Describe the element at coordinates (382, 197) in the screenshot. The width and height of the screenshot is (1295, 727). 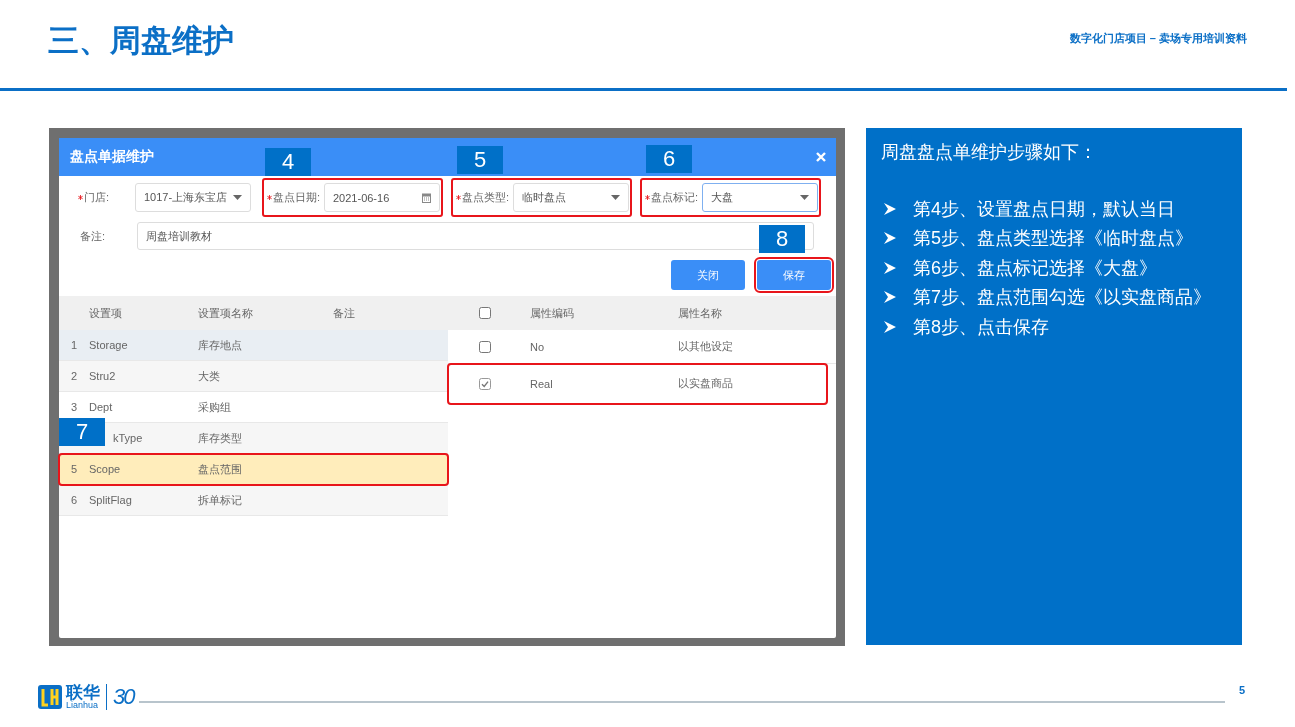
I see `date-field: 2021-06-16` at that location.